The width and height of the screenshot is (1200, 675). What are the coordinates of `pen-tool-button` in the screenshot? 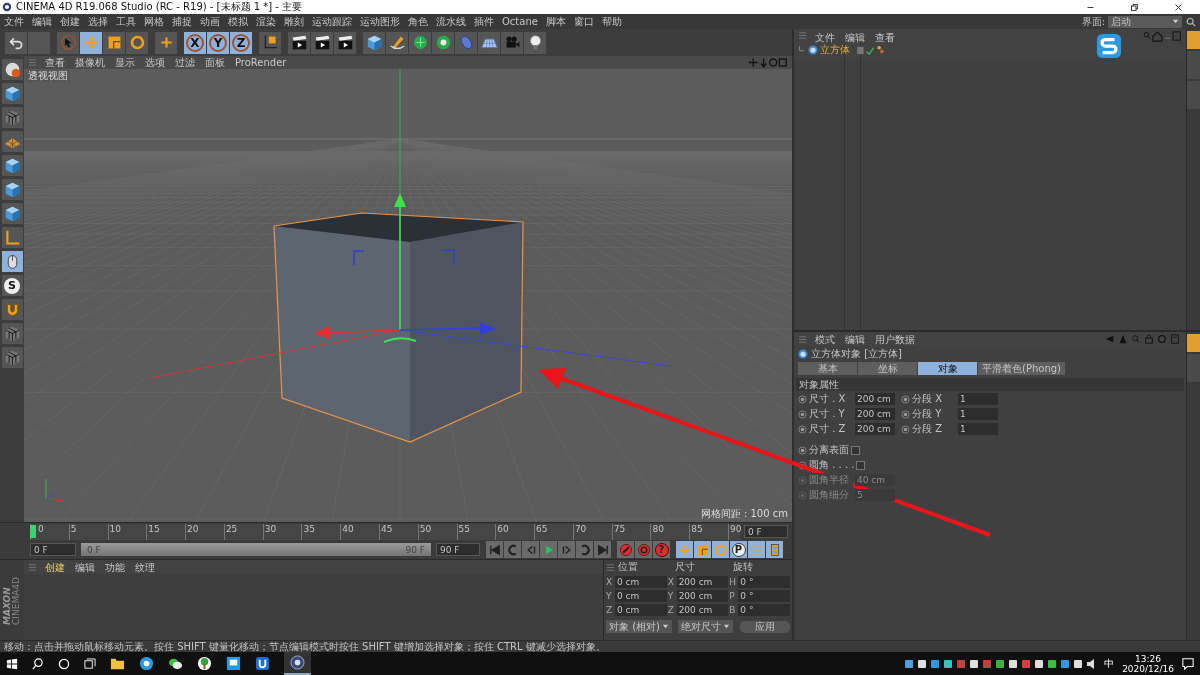 It's located at (397, 42).